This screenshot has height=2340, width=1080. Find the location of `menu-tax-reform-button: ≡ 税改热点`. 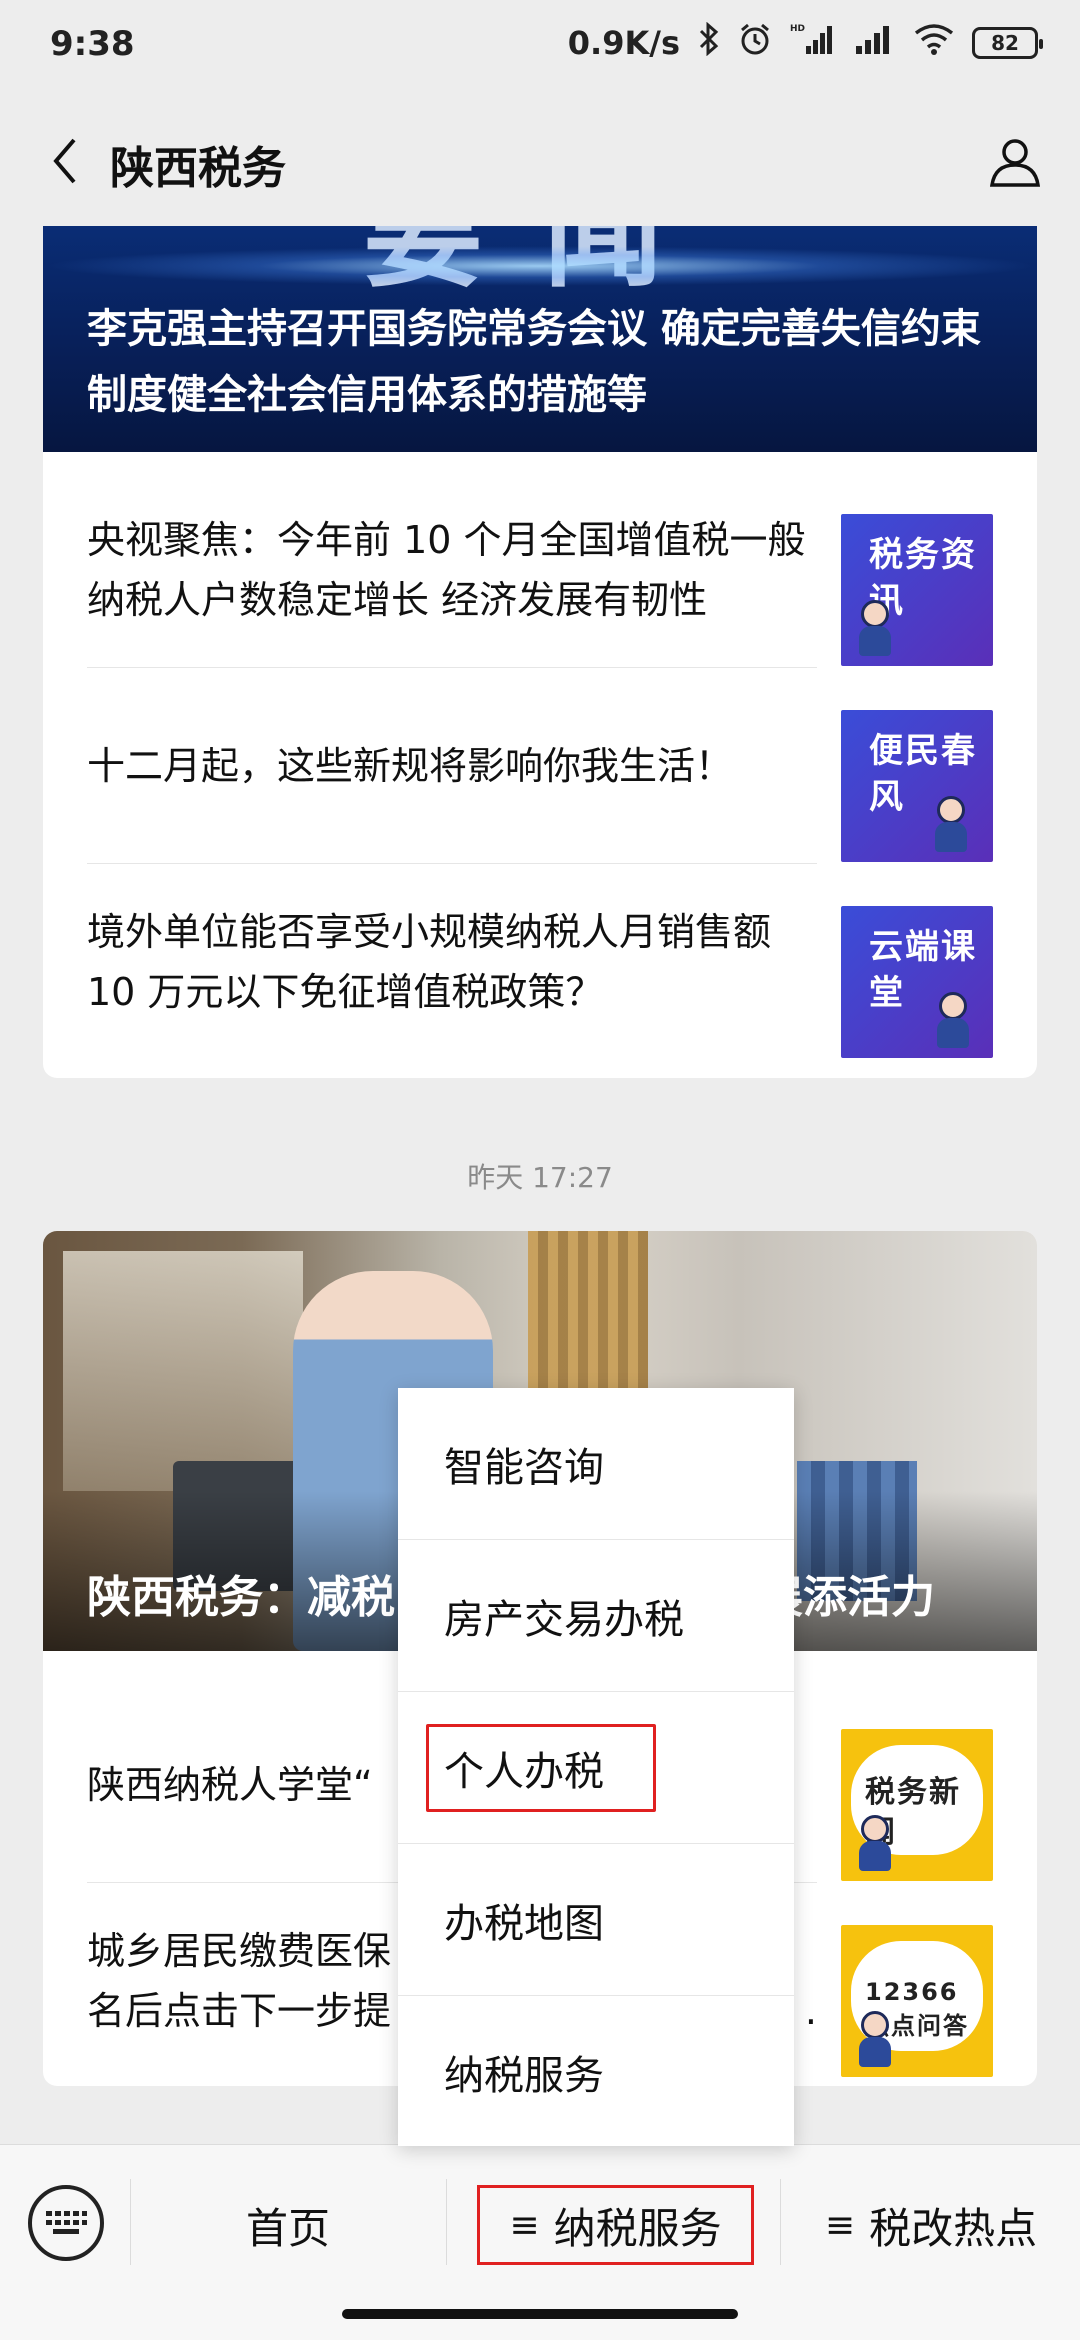

menu-tax-reform-button: ≡ 税改热点 is located at coordinates (931, 2225).